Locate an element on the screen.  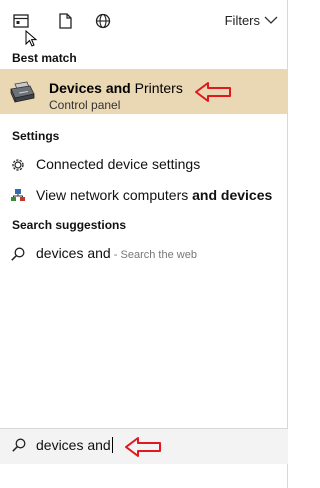
filters-label: Filters is located at coordinates (242, 20).